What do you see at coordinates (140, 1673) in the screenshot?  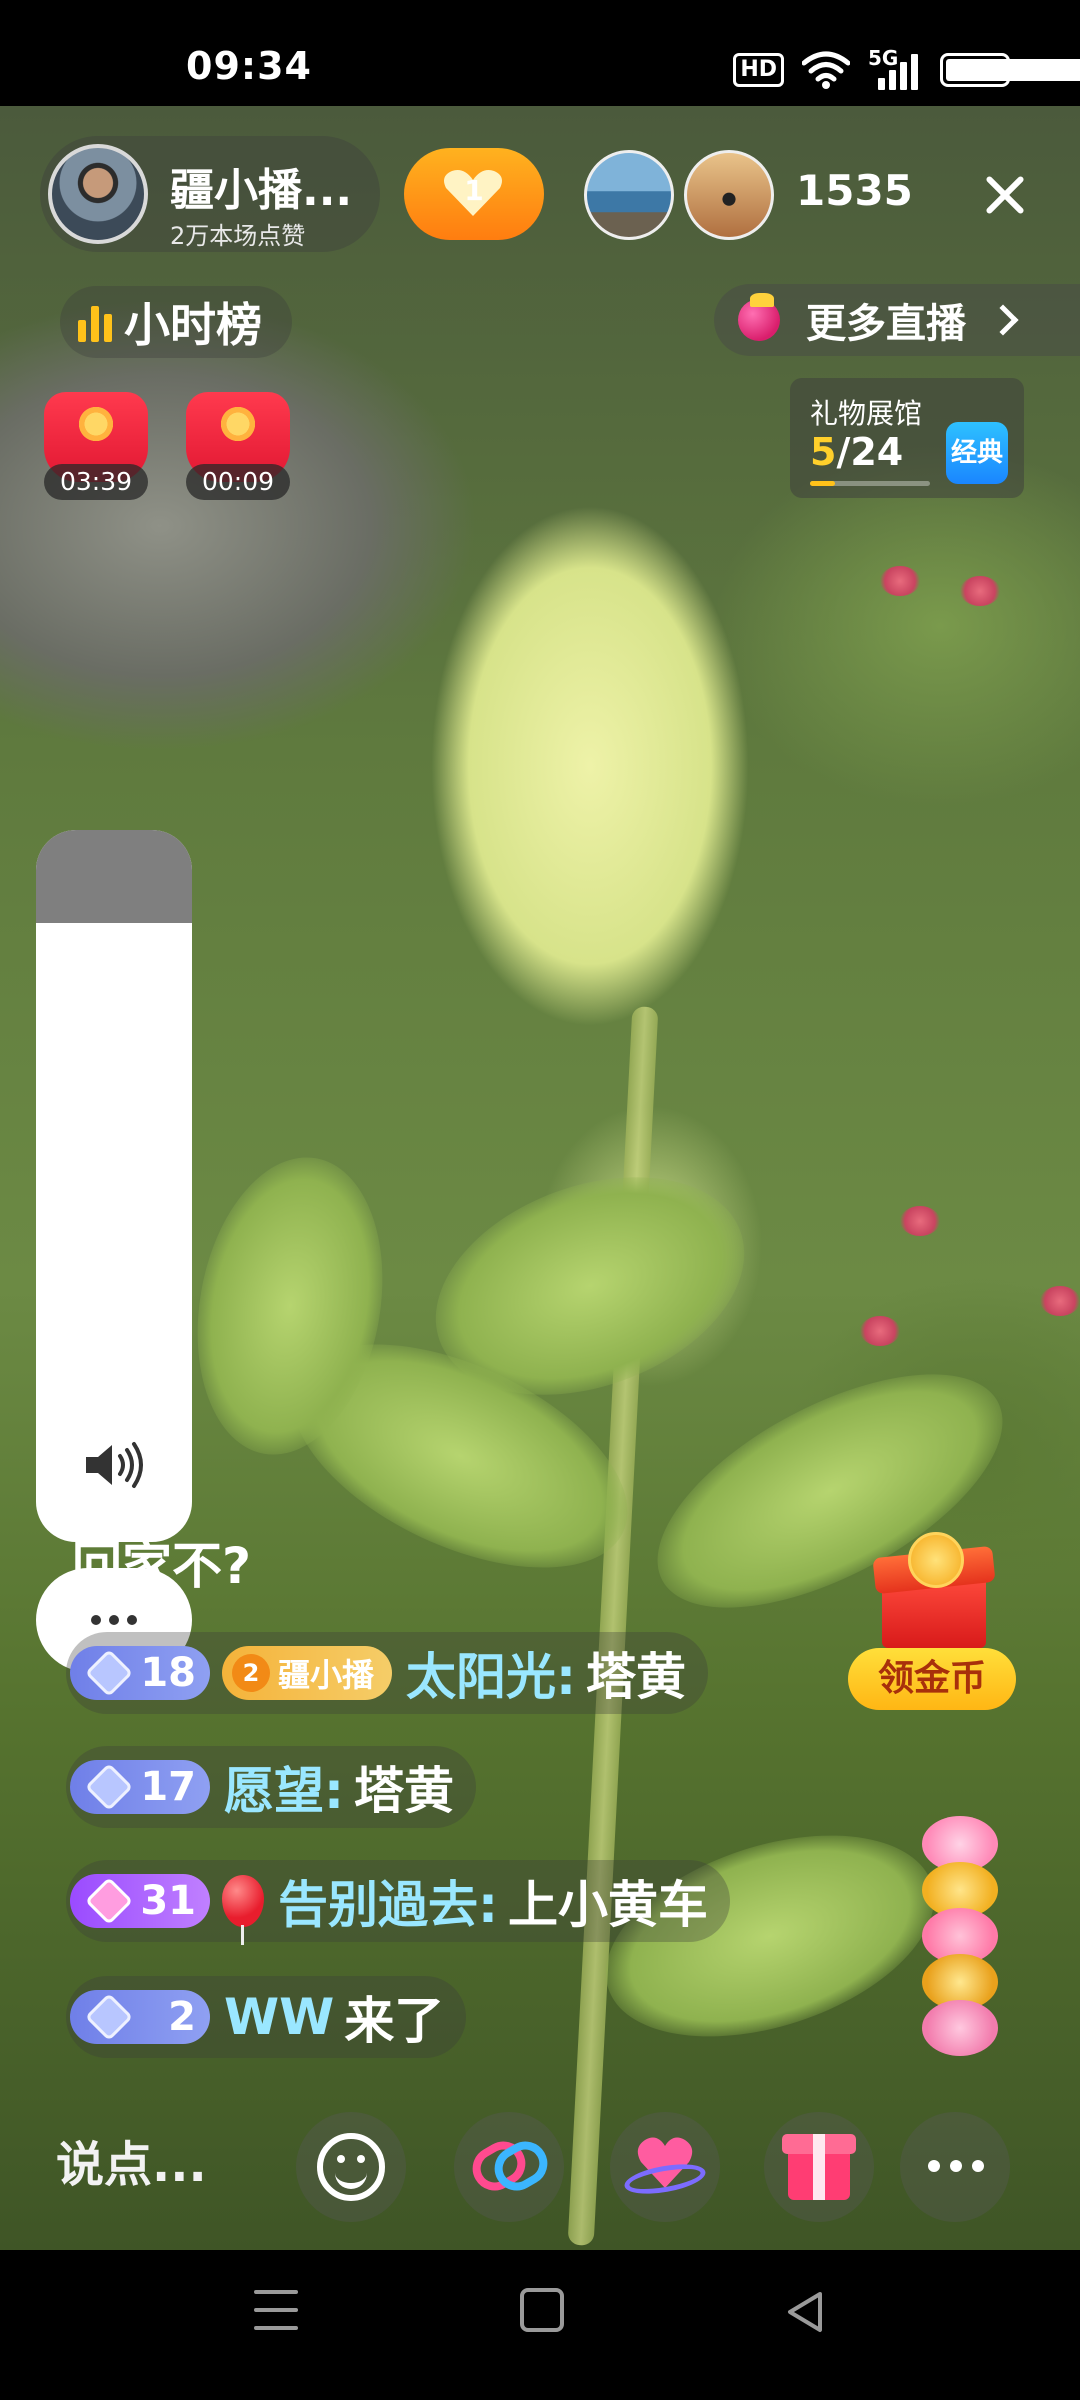 I see `user-level-badge: 18` at bounding box center [140, 1673].